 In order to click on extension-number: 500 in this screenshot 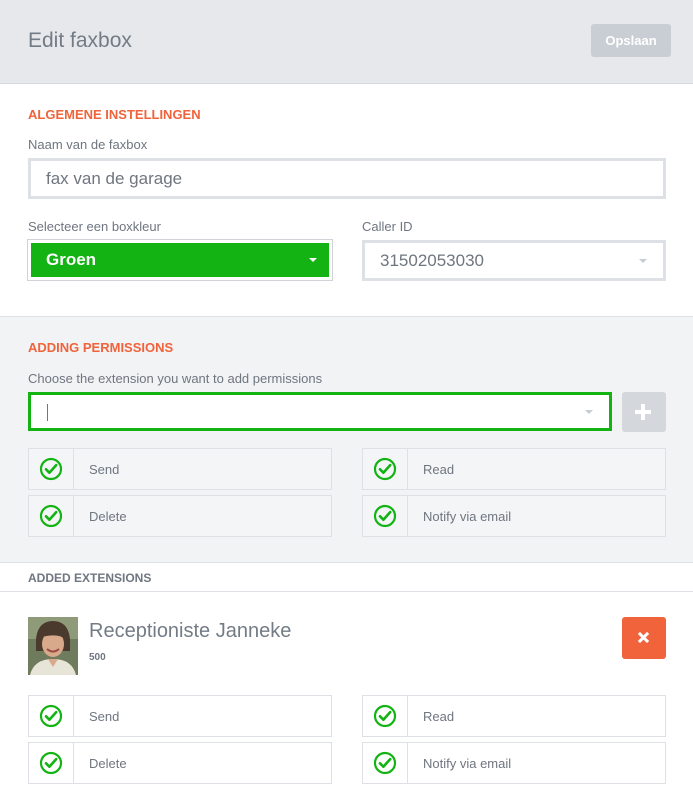, I will do `click(97, 657)`.